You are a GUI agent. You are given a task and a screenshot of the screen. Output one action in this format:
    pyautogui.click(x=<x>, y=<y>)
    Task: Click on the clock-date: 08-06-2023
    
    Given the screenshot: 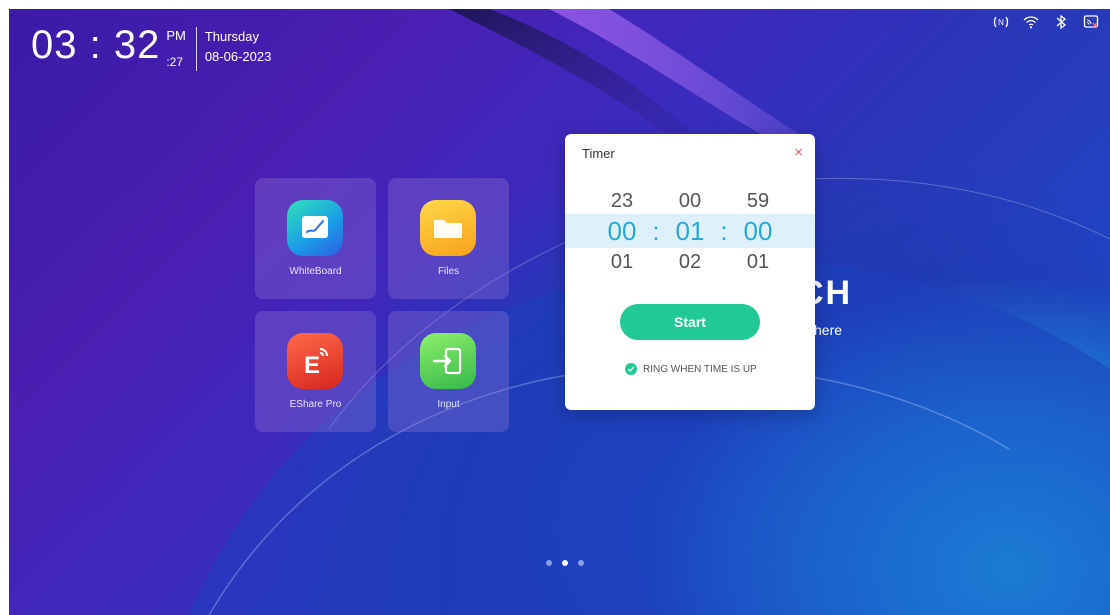 What is the action you would take?
    pyautogui.click(x=238, y=56)
    